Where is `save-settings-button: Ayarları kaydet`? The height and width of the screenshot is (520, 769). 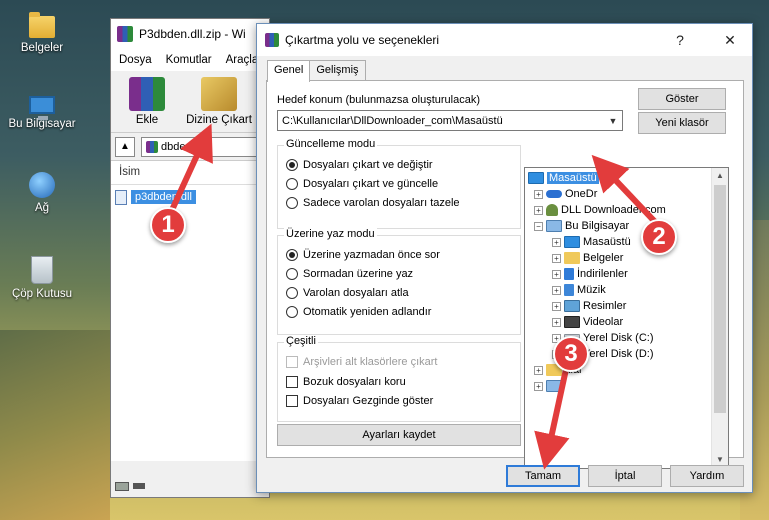 save-settings-button: Ayarları kaydet is located at coordinates (399, 435).